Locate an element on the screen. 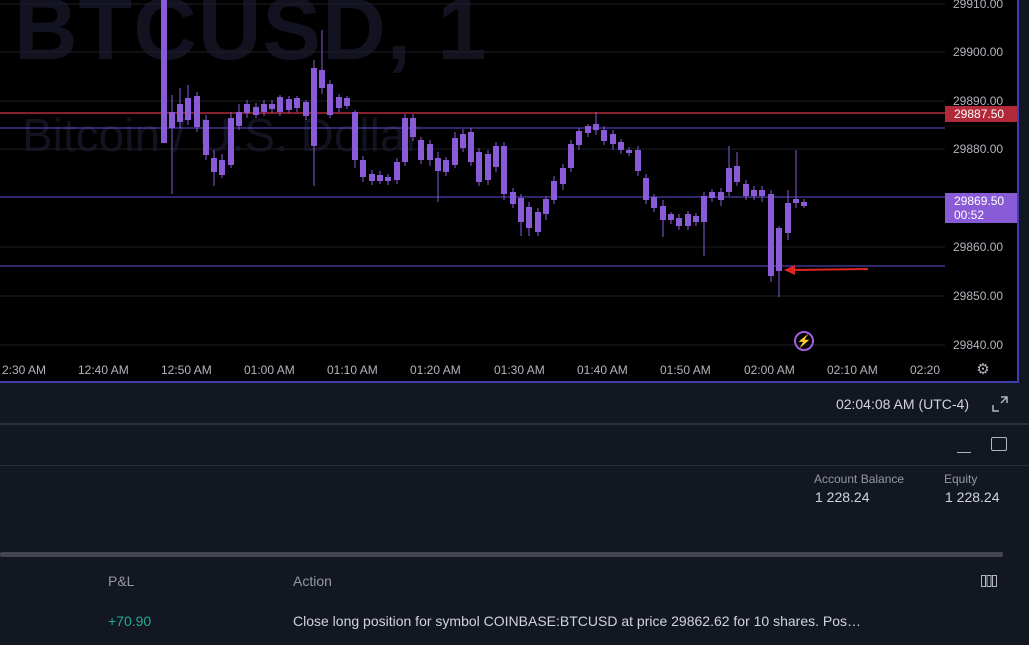  gear-icon: ⚙ is located at coordinates (983, 370).